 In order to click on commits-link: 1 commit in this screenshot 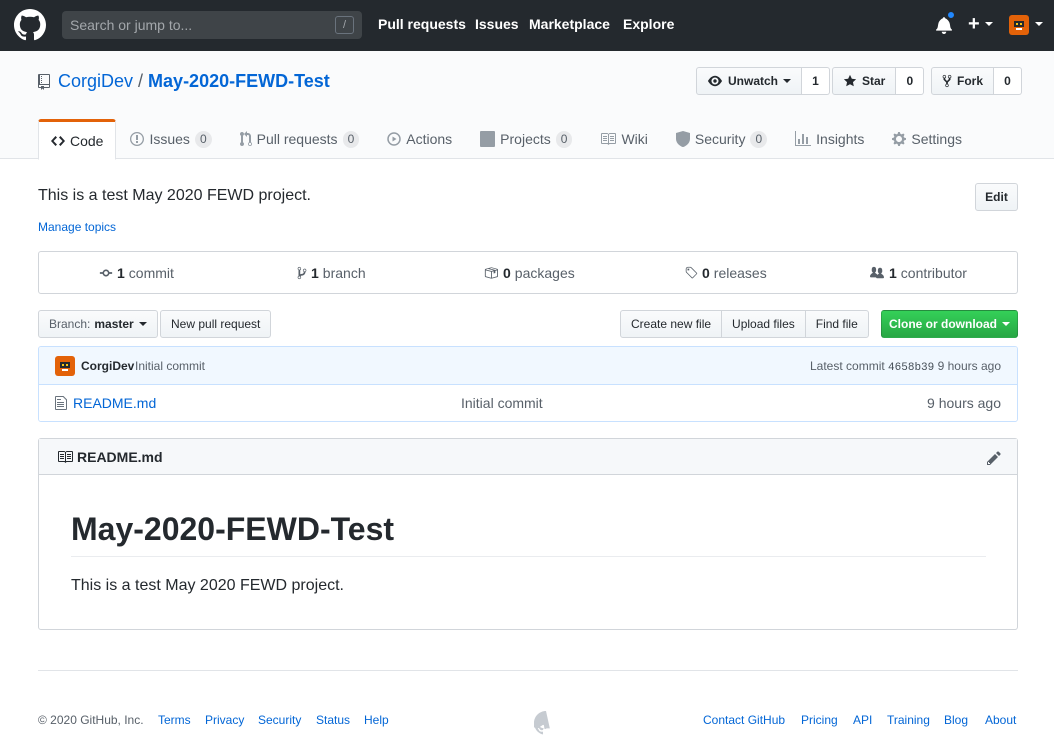, I will do `click(136, 273)`.